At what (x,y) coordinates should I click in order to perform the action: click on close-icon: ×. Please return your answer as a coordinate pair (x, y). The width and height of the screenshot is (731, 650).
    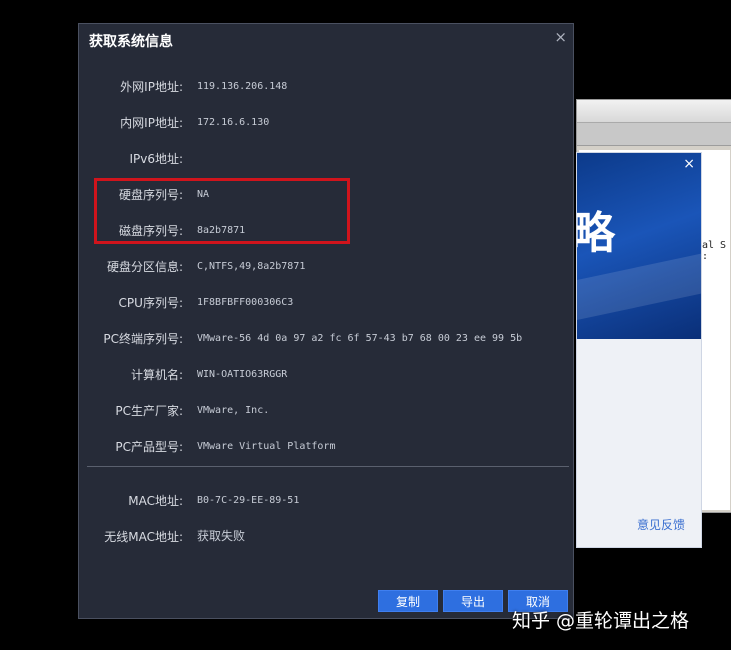
    Looking at the image, I should click on (560, 37).